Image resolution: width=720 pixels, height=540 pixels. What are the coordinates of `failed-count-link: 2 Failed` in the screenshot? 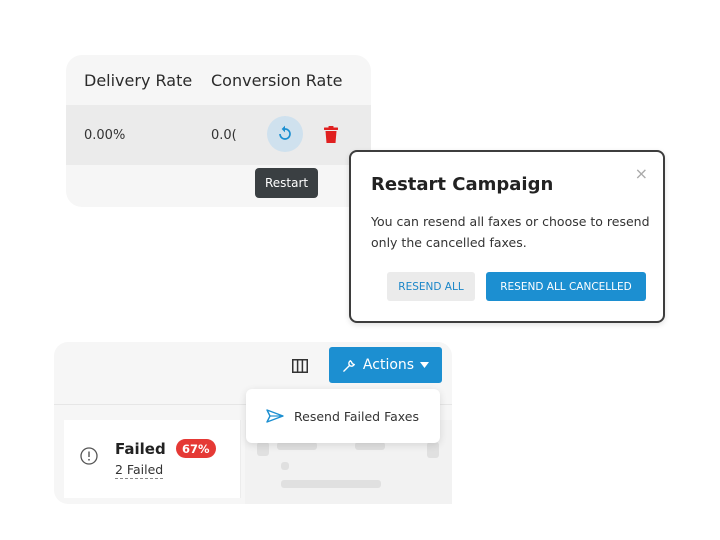 It's located at (139, 470).